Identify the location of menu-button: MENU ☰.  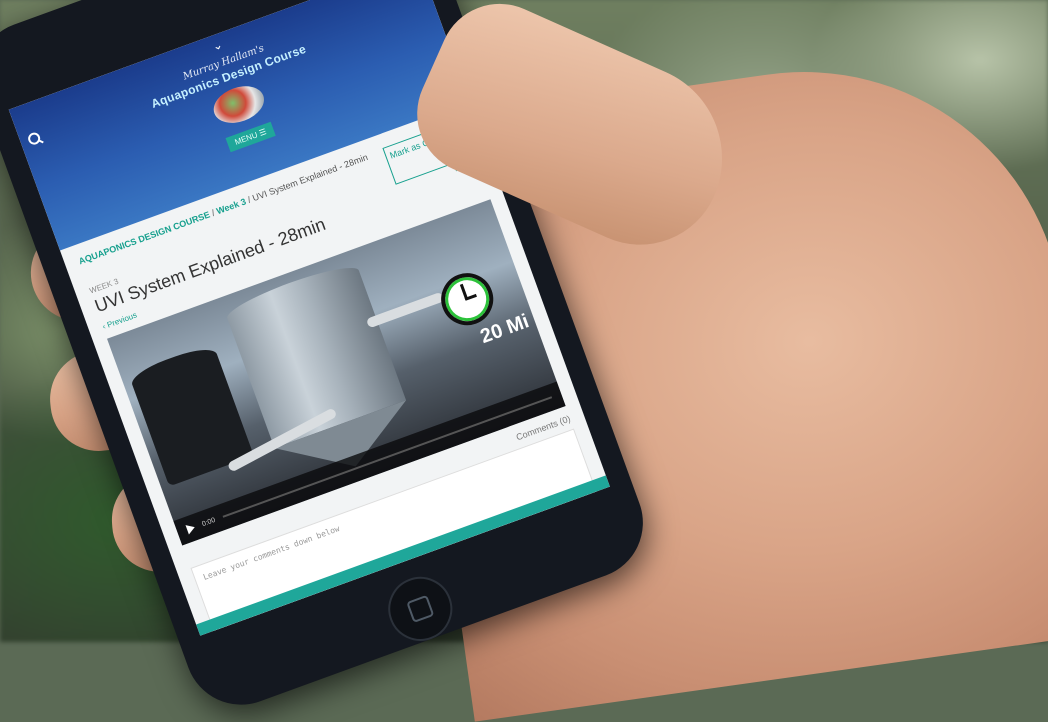
(251, 137).